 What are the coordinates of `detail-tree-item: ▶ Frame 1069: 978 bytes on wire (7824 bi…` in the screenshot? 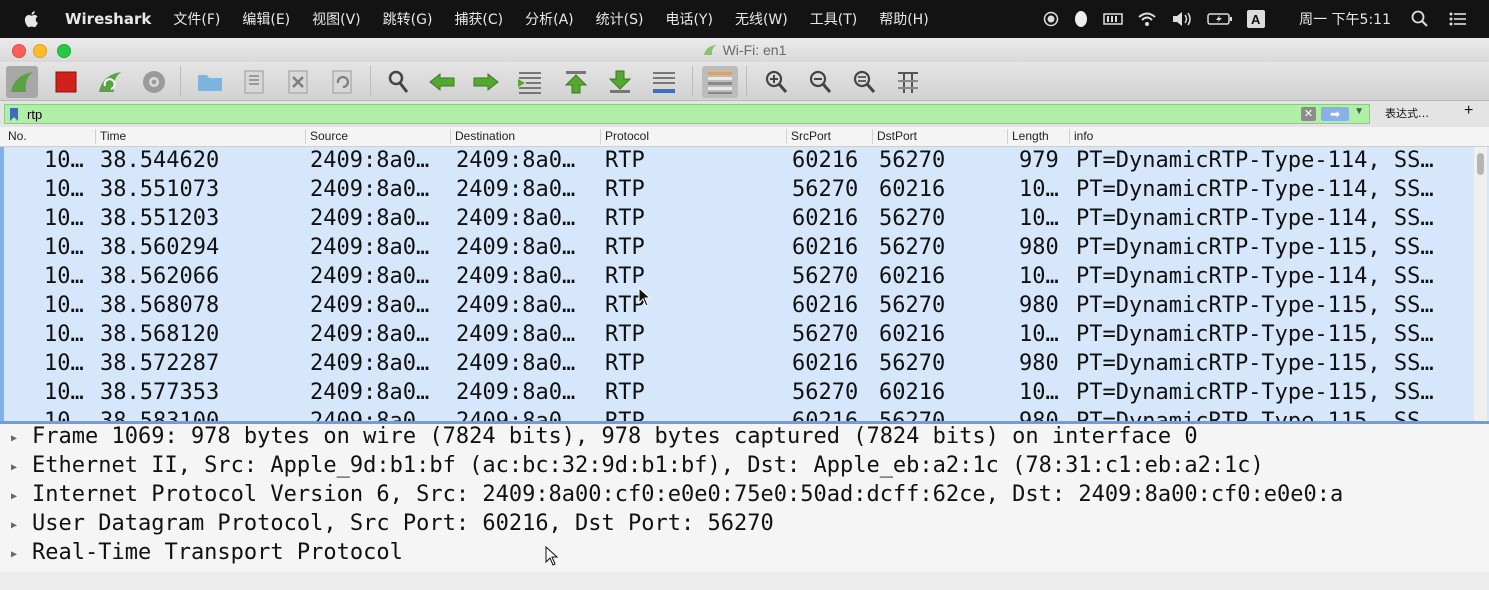 It's located at (744, 438).